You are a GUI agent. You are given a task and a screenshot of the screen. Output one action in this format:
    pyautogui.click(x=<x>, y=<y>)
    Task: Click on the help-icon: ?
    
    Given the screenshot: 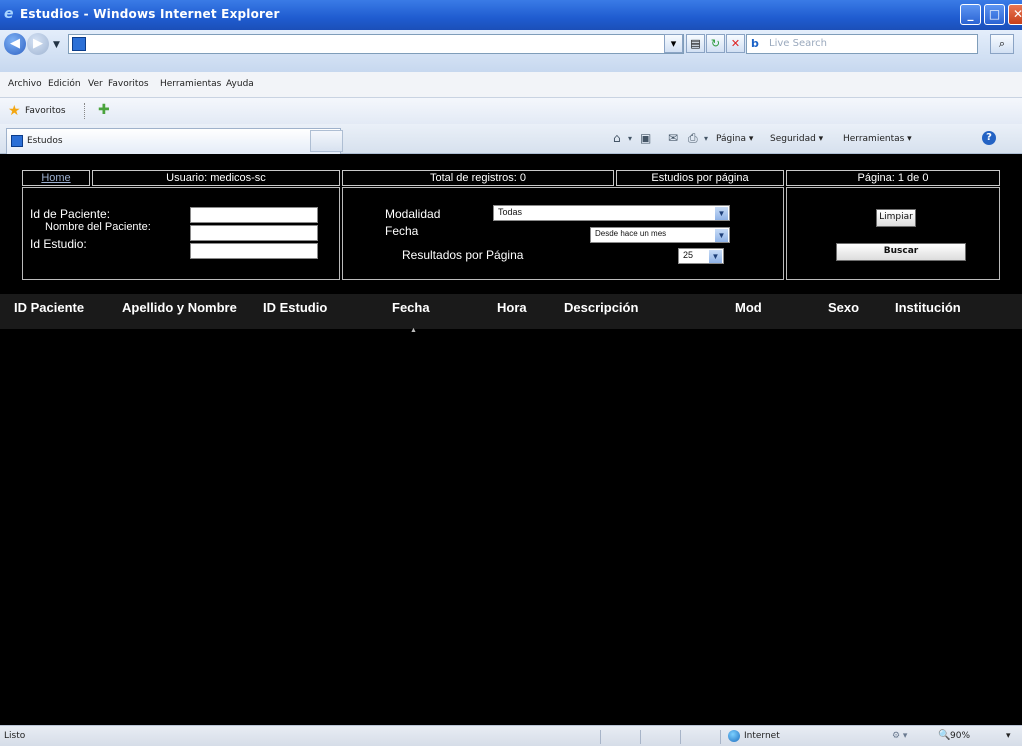 What is the action you would take?
    pyautogui.click(x=989, y=138)
    